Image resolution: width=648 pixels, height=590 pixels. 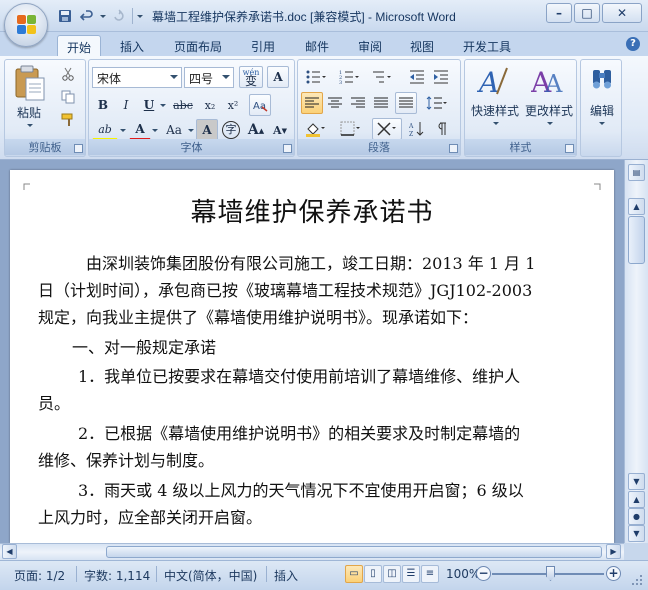 I want to click on tab-insert: 插入, so click(x=132, y=45).